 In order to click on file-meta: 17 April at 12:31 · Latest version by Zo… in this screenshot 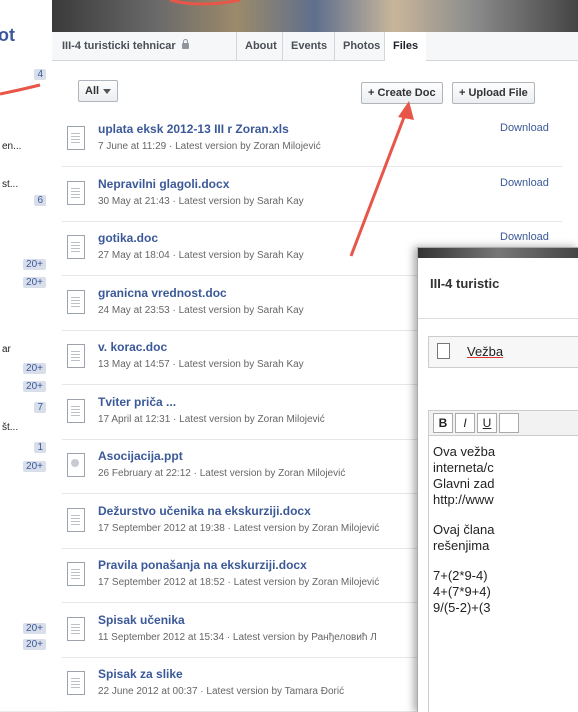, I will do `click(211, 419)`.